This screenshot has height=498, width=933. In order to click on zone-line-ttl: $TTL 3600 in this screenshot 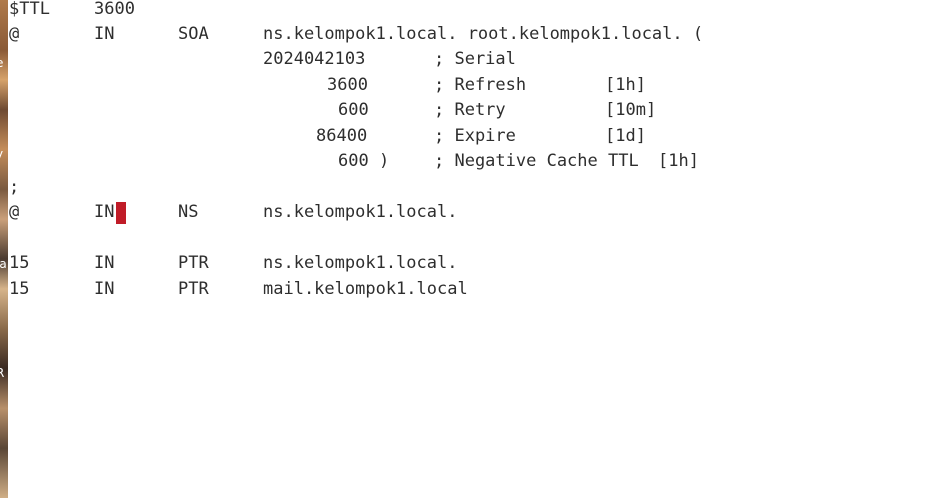, I will do `click(71, 12)`.